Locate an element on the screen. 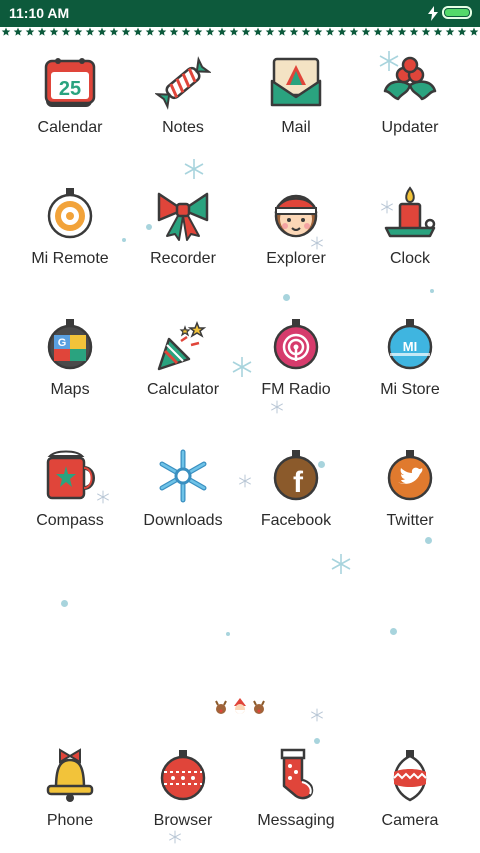  calendar-date: 25 is located at coordinates (70, 89).